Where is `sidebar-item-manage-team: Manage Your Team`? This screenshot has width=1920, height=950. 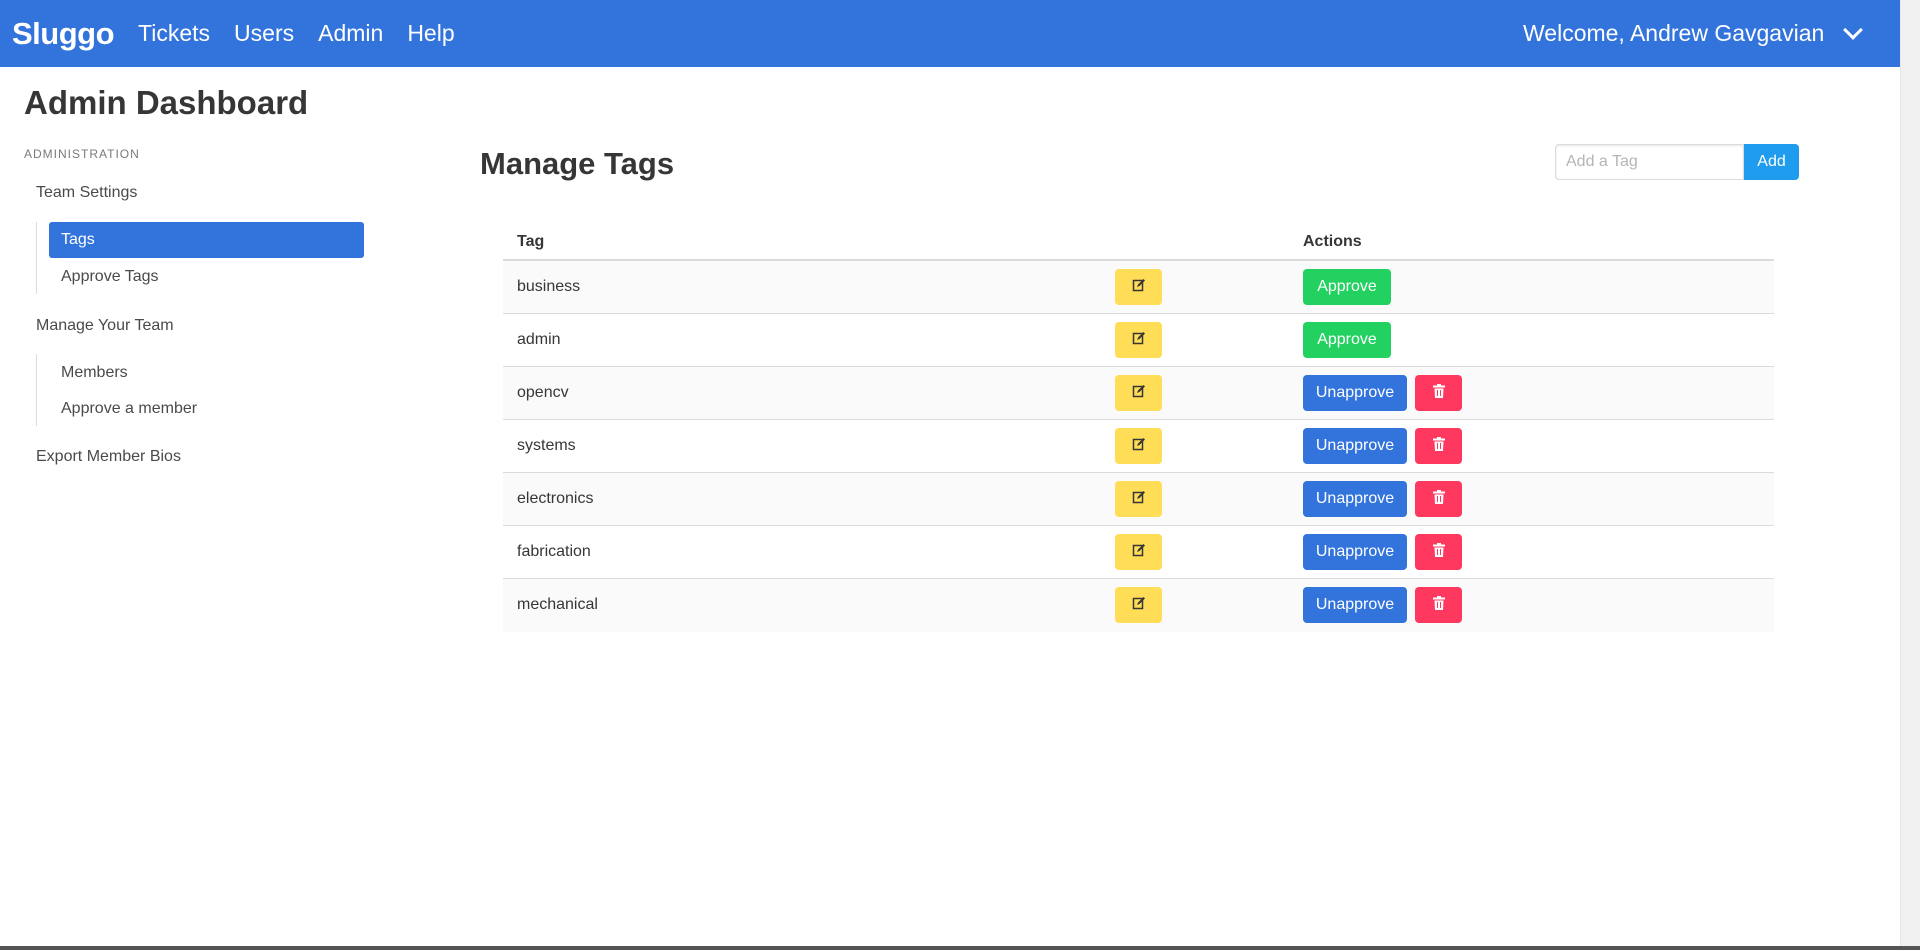
sidebar-item-manage-team: Manage Your Team is located at coordinates (105, 326).